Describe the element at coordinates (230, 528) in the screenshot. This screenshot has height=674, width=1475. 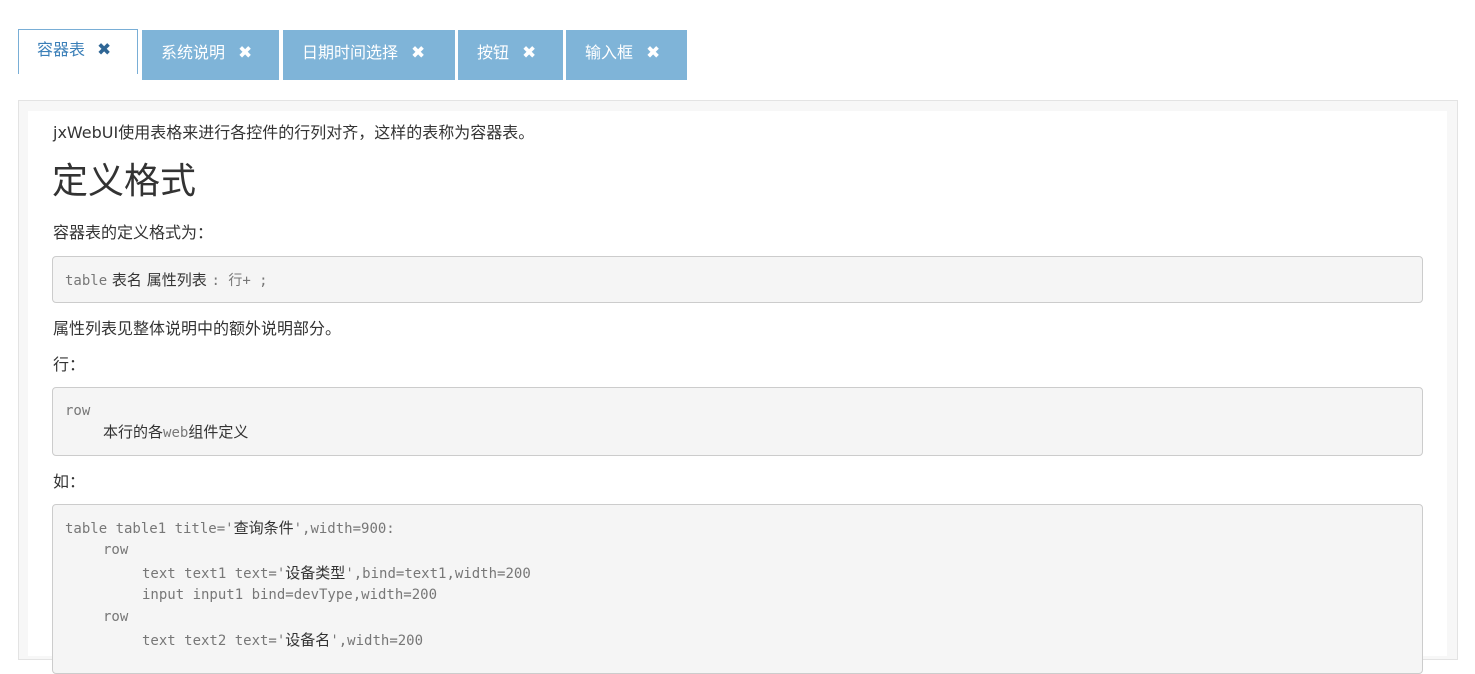
I see `code-line: table table1 title='查询条件',width=900:` at that location.